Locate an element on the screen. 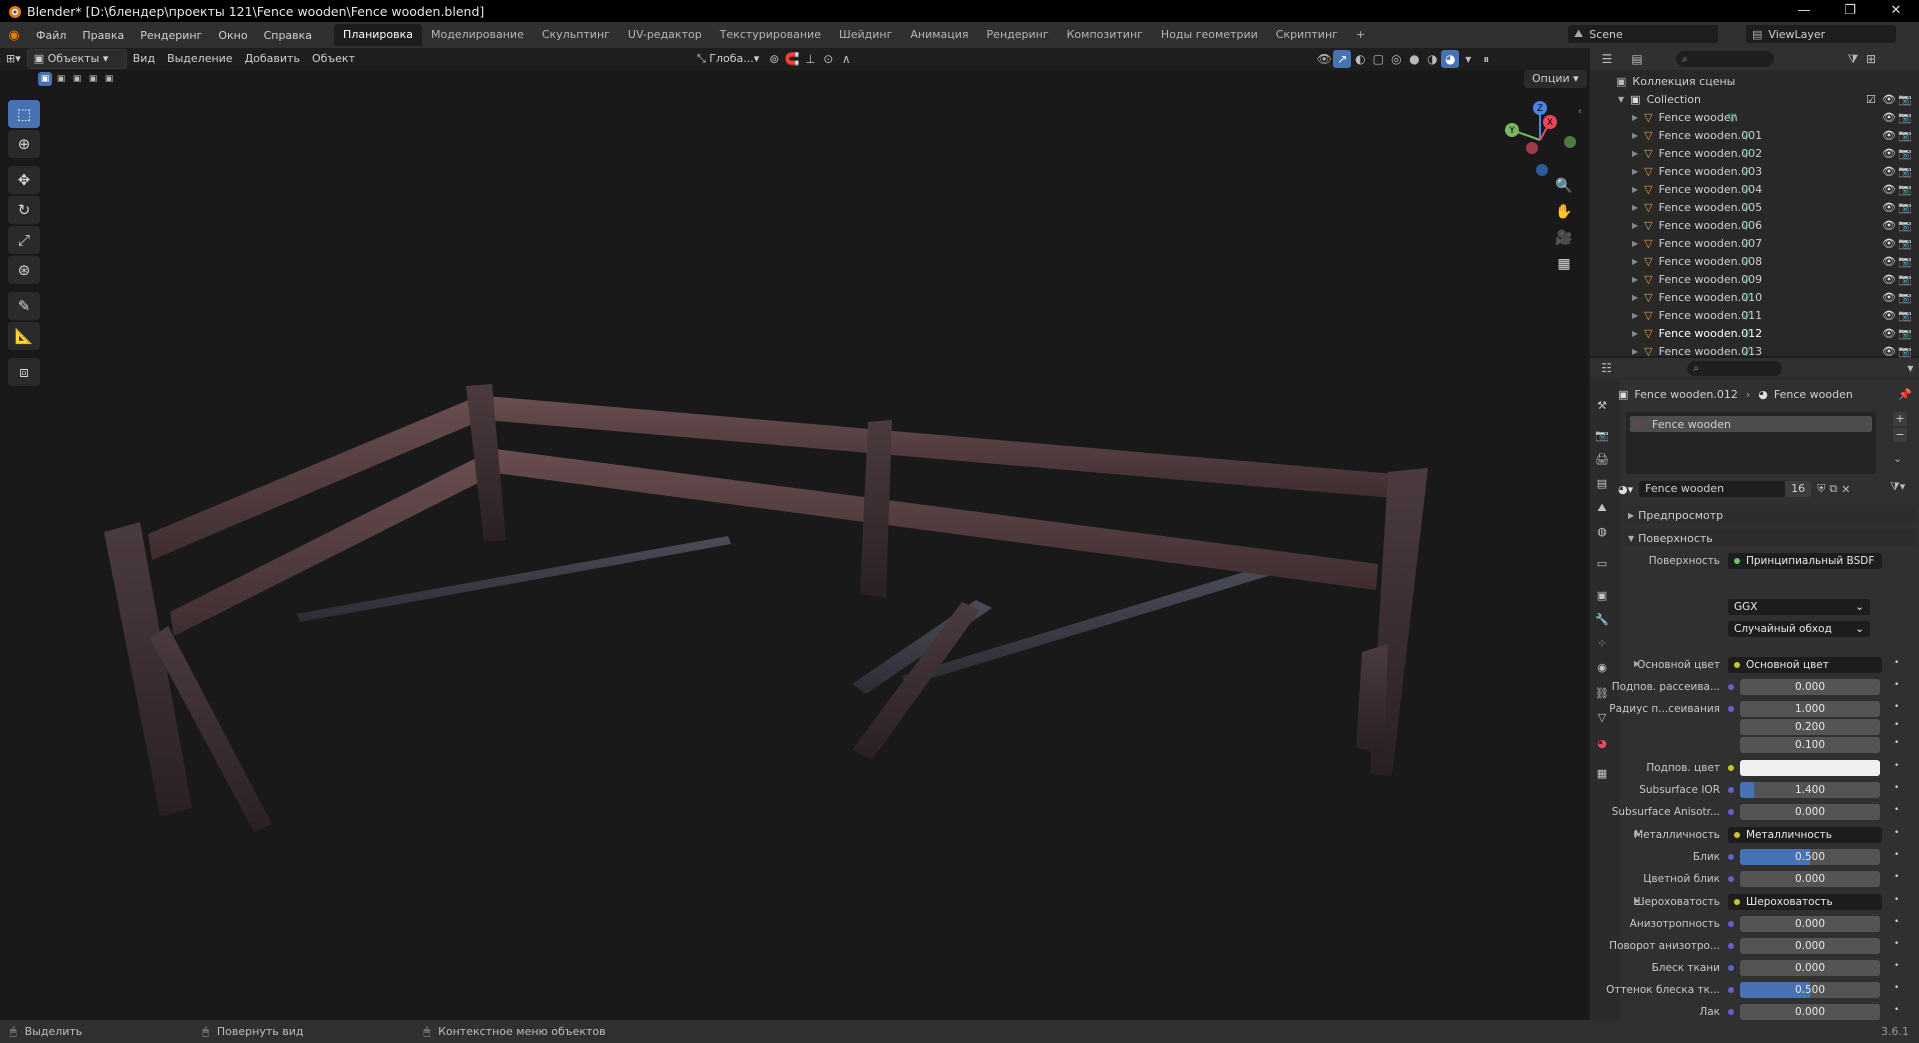 This screenshot has width=1919, height=1043. menu-add: Добавить is located at coordinates (272, 59).